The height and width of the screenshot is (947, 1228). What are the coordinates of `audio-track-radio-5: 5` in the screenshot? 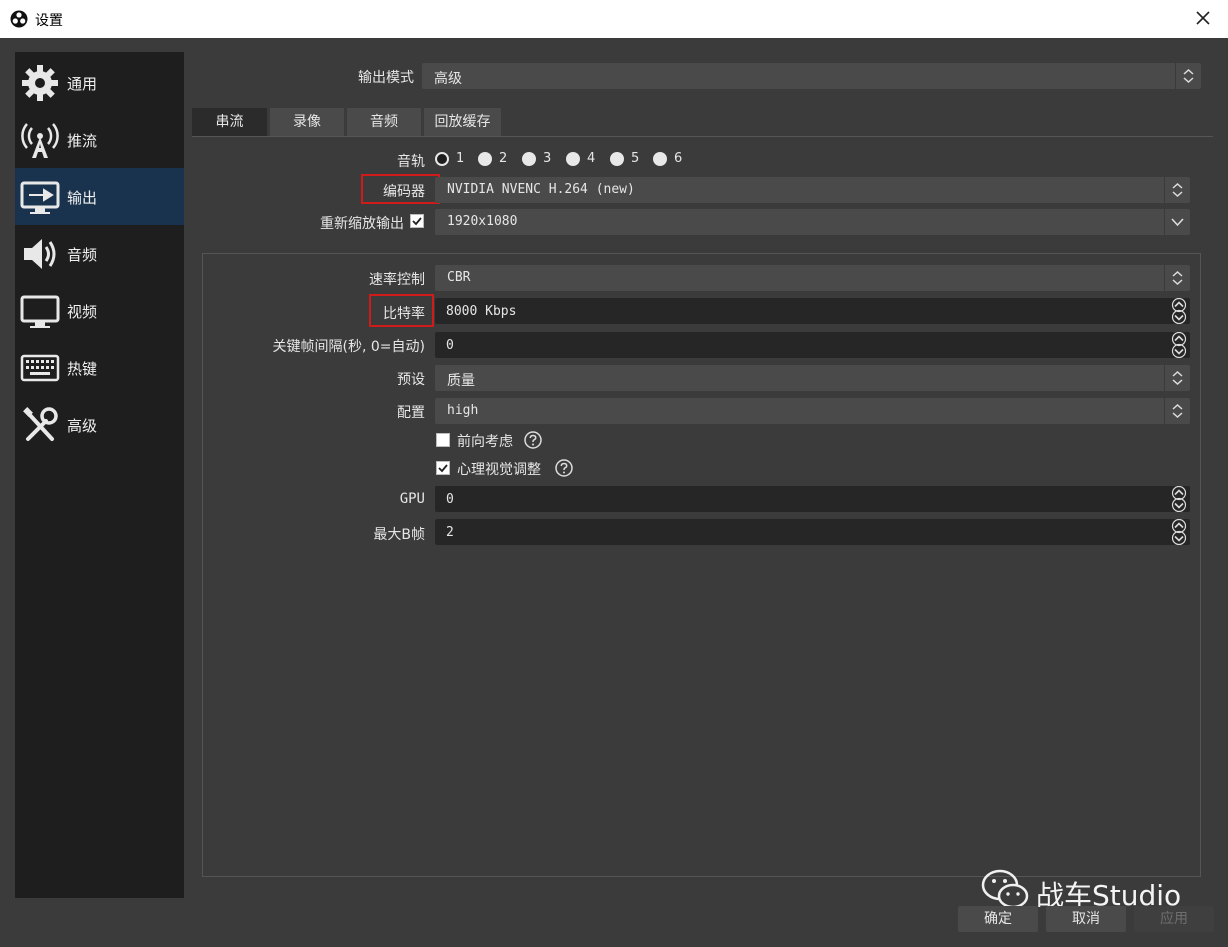 It's located at (628, 159).